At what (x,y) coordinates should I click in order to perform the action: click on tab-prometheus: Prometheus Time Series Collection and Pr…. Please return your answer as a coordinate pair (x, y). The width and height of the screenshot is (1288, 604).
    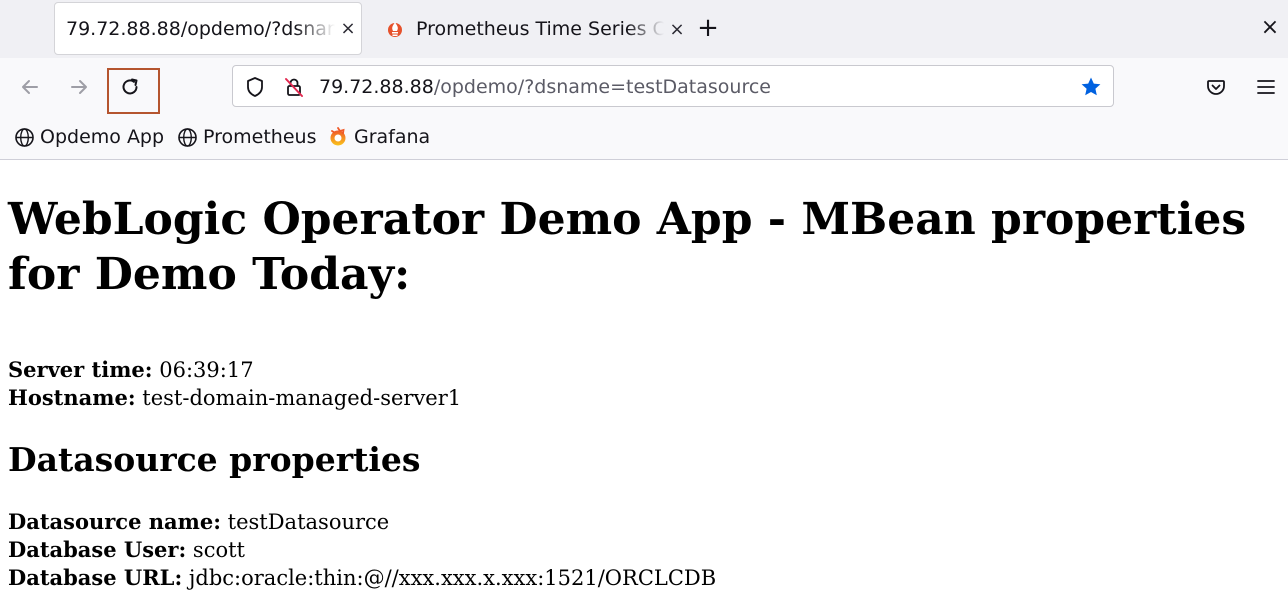
    Looking at the image, I should click on (531, 29).